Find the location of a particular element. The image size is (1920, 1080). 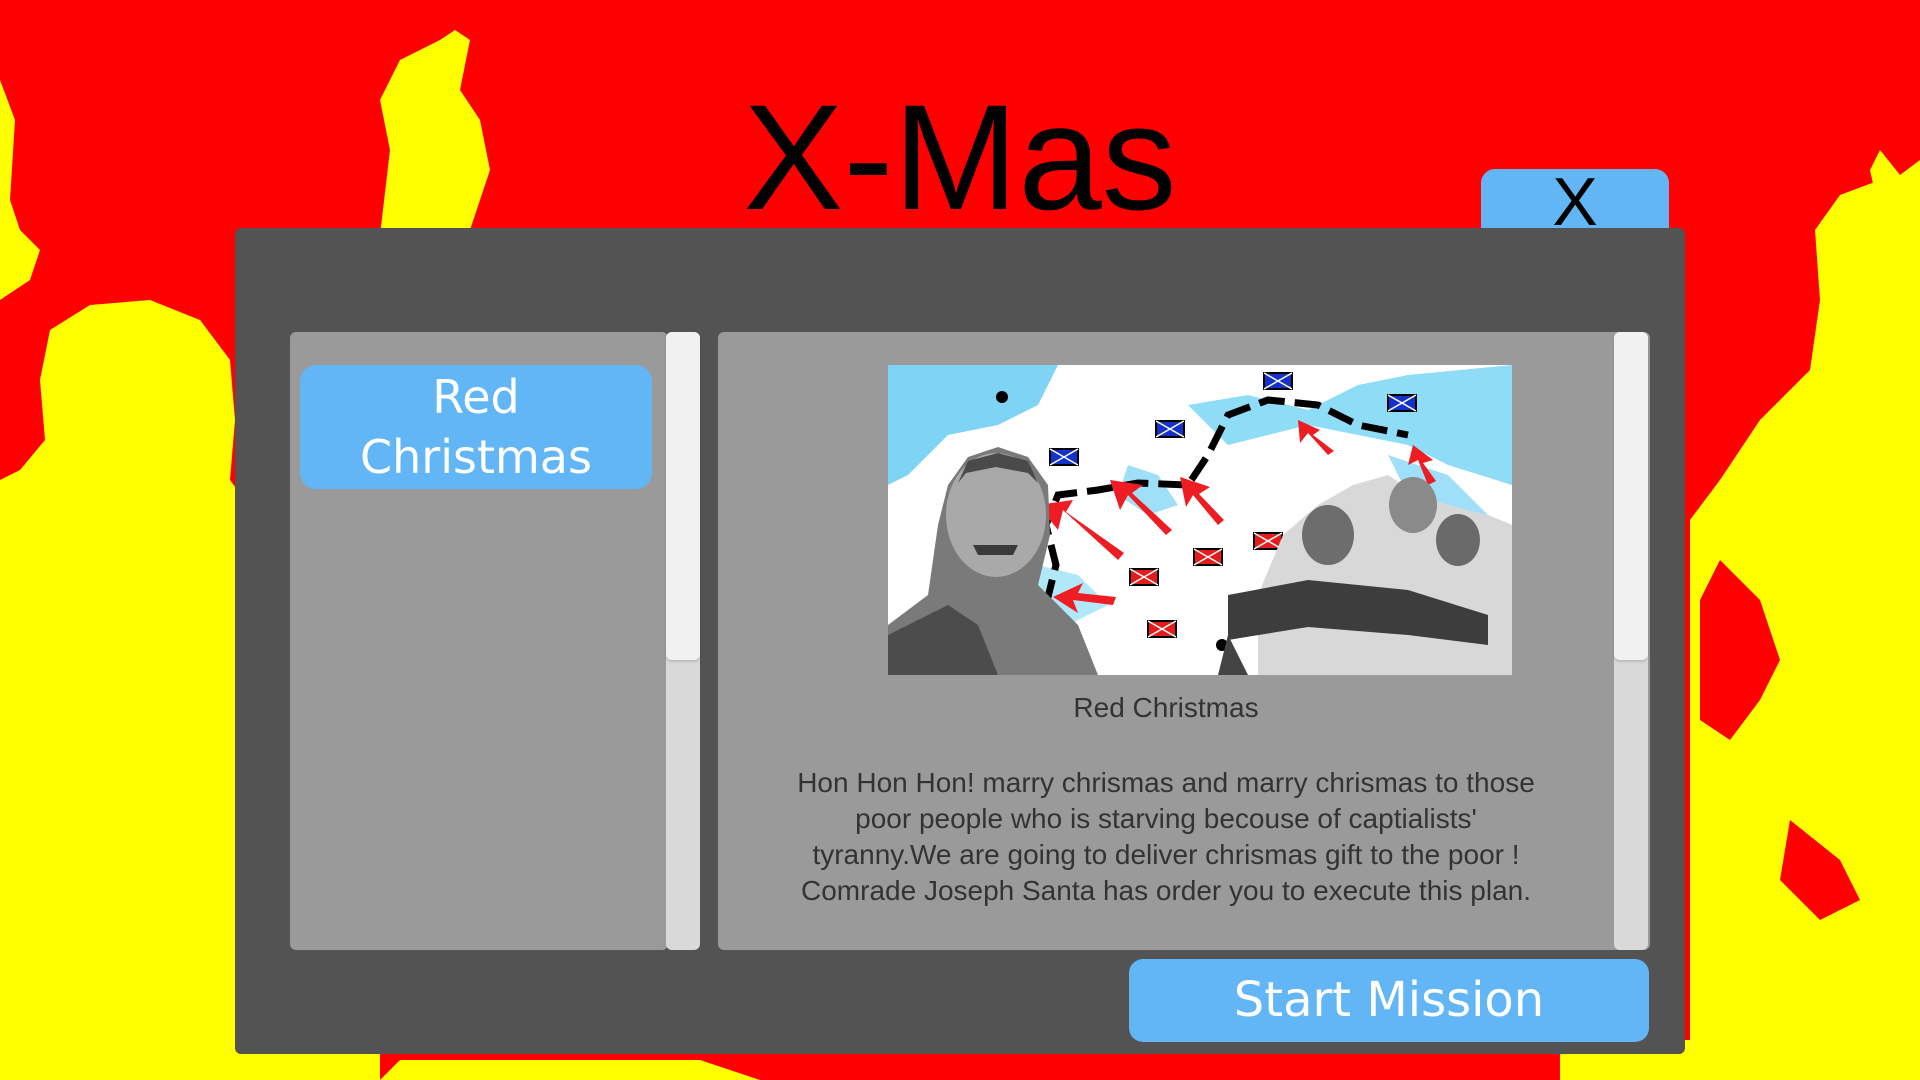

mission-list-item-red-christmas: Red Christmas is located at coordinates (476, 427).